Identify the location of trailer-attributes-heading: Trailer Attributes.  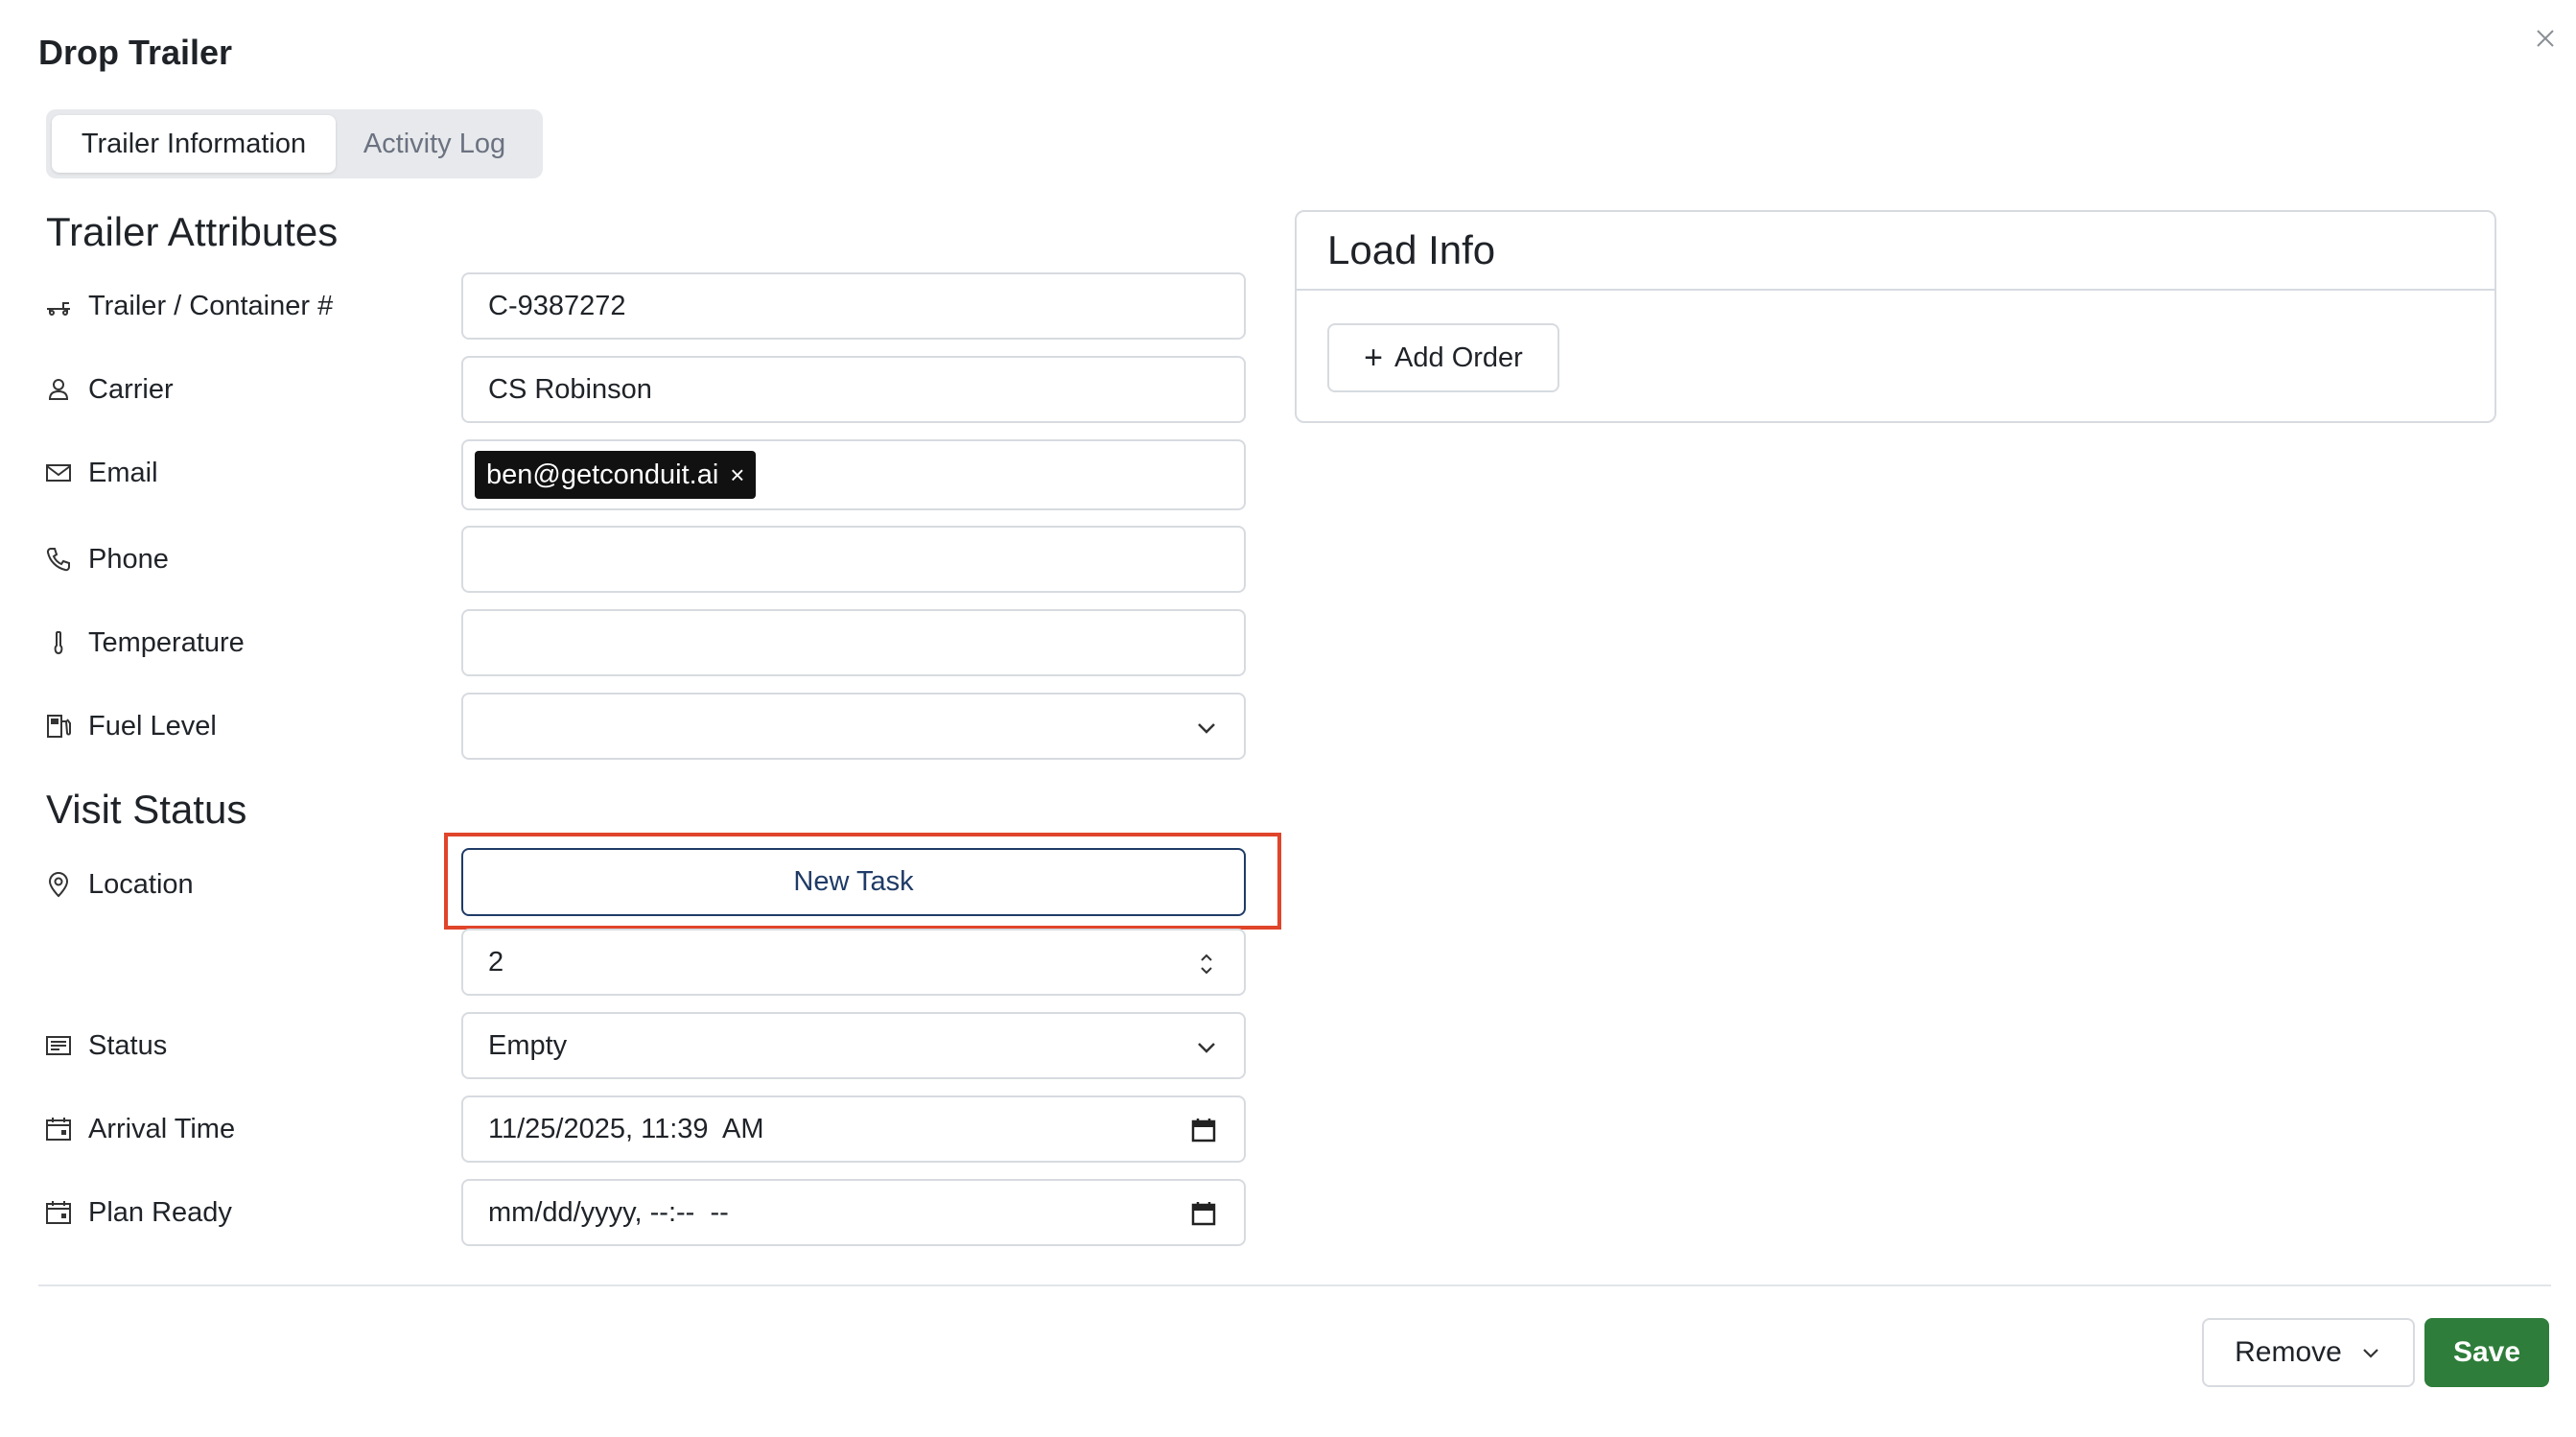
(192, 231).